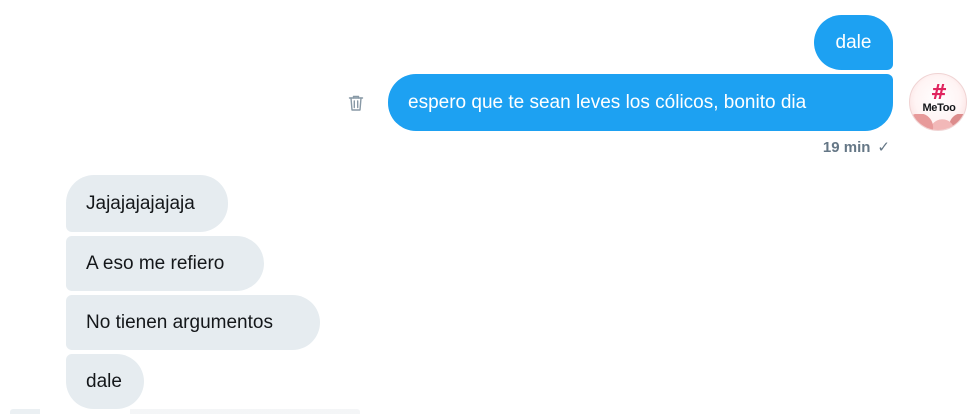  I want to click on message-text: A eso me refiero, so click(155, 263).